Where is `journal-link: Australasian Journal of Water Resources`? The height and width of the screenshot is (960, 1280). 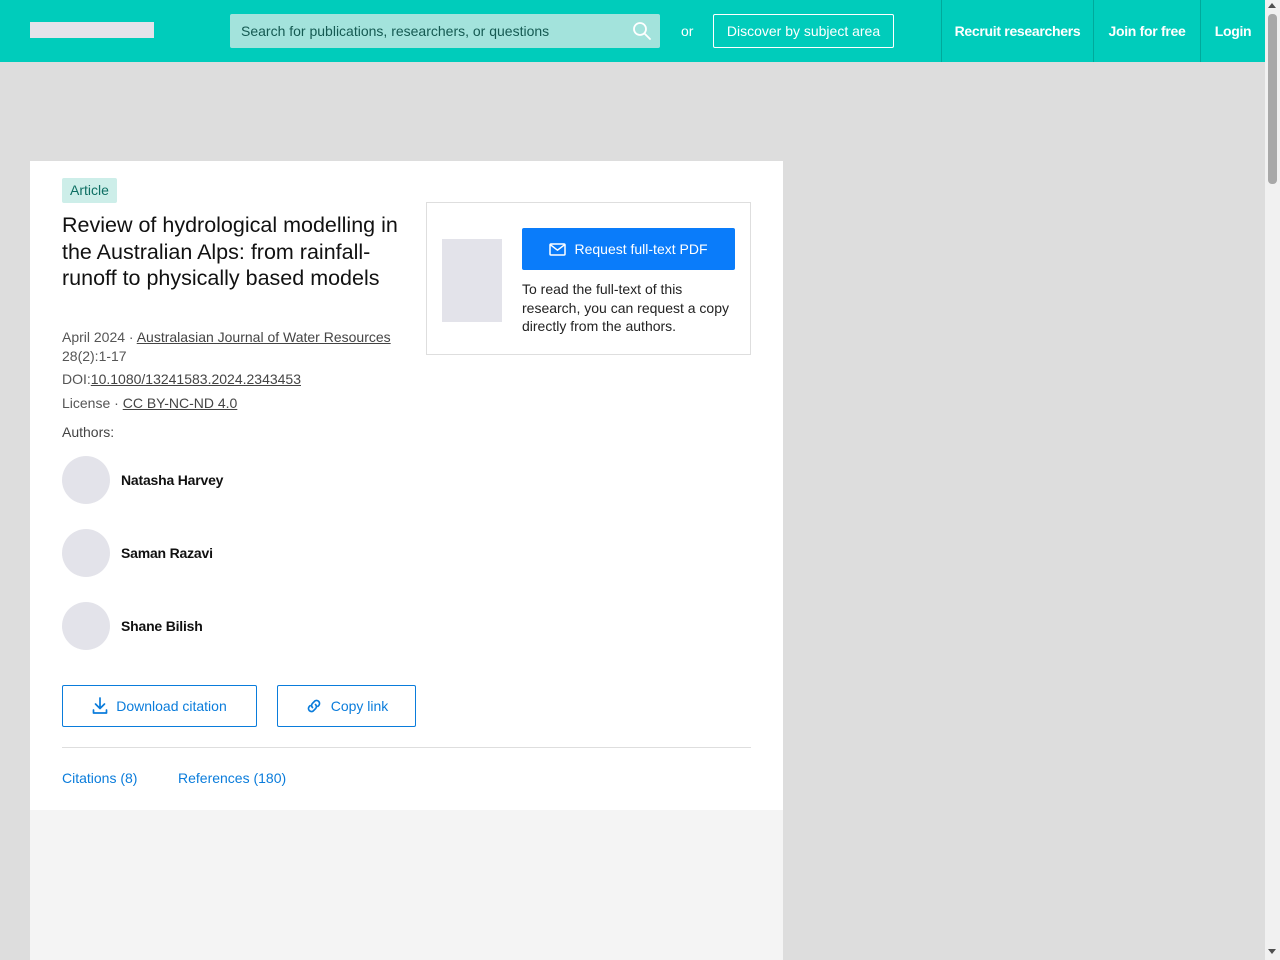
journal-link: Australasian Journal of Water Resources is located at coordinates (264, 337).